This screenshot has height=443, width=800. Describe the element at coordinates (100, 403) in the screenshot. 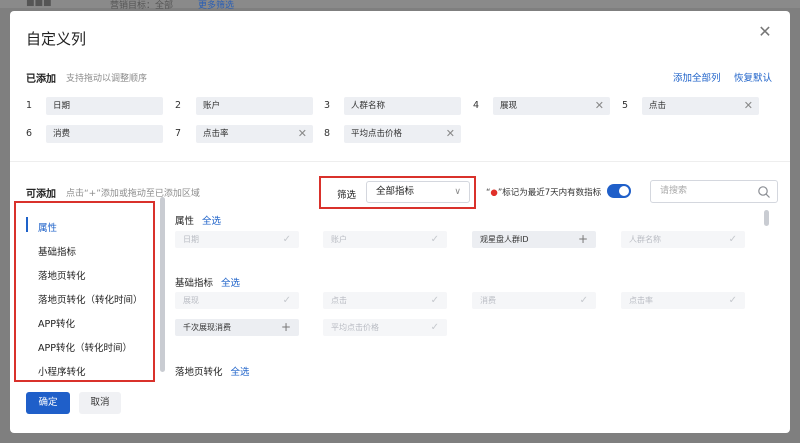

I see `cancel-button: 取消` at that location.